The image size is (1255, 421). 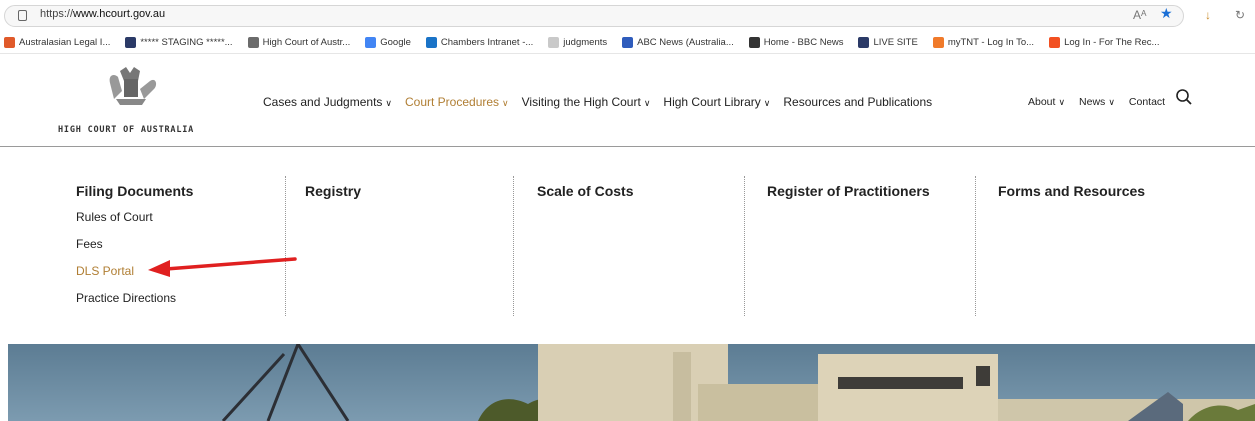 I want to click on util-nav-item: News ∨, so click(x=1097, y=102).